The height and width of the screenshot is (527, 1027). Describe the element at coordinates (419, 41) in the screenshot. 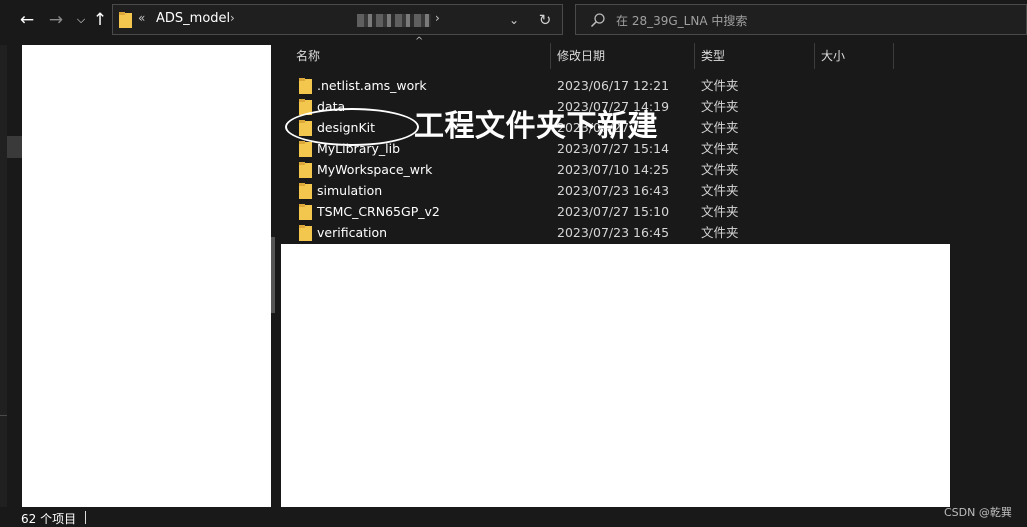

I see `sort-ascending-icon: ^` at that location.